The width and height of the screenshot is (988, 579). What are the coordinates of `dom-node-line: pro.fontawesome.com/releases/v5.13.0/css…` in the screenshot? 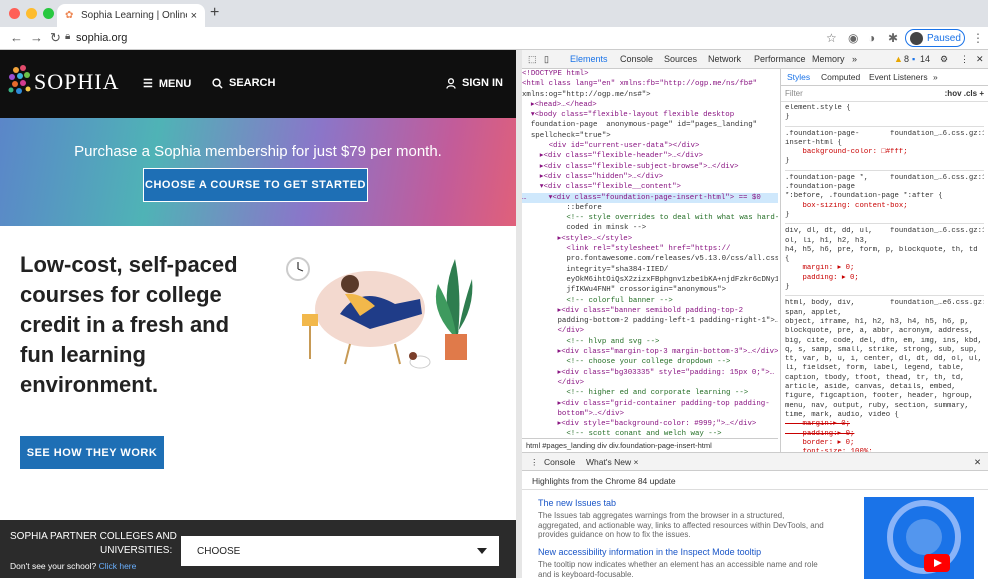 It's located at (650, 259).